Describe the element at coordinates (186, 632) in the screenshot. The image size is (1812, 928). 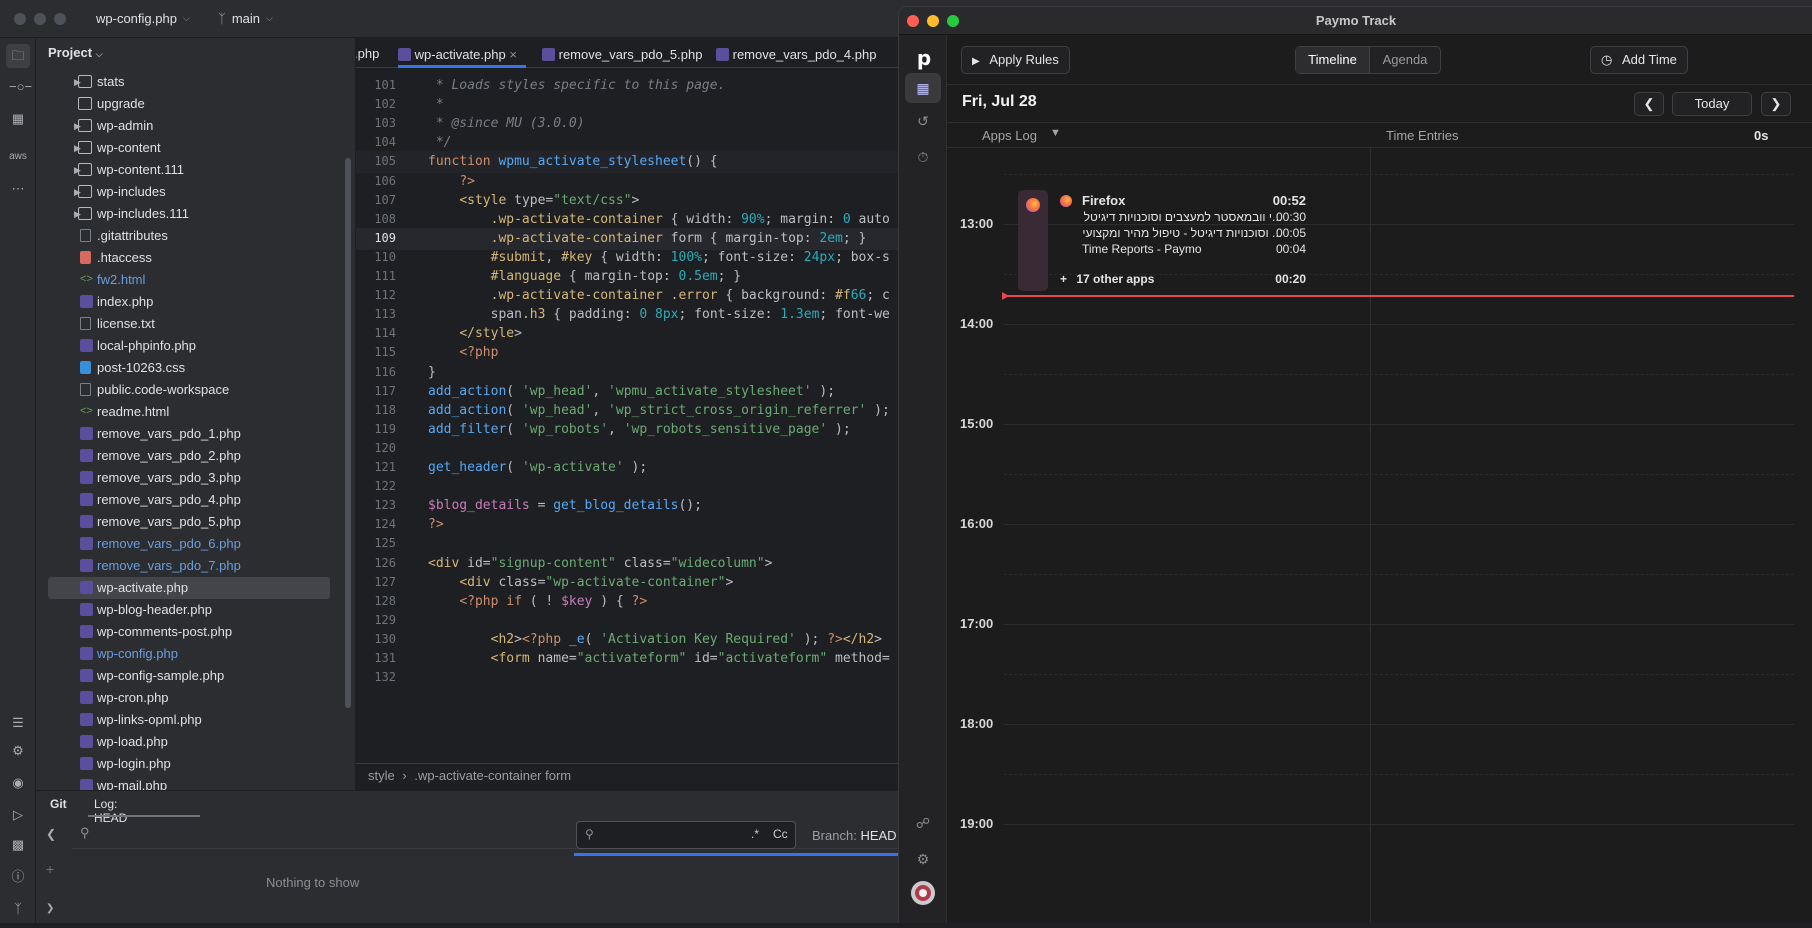
I see `tree-item: wp-comments-post.php` at that location.